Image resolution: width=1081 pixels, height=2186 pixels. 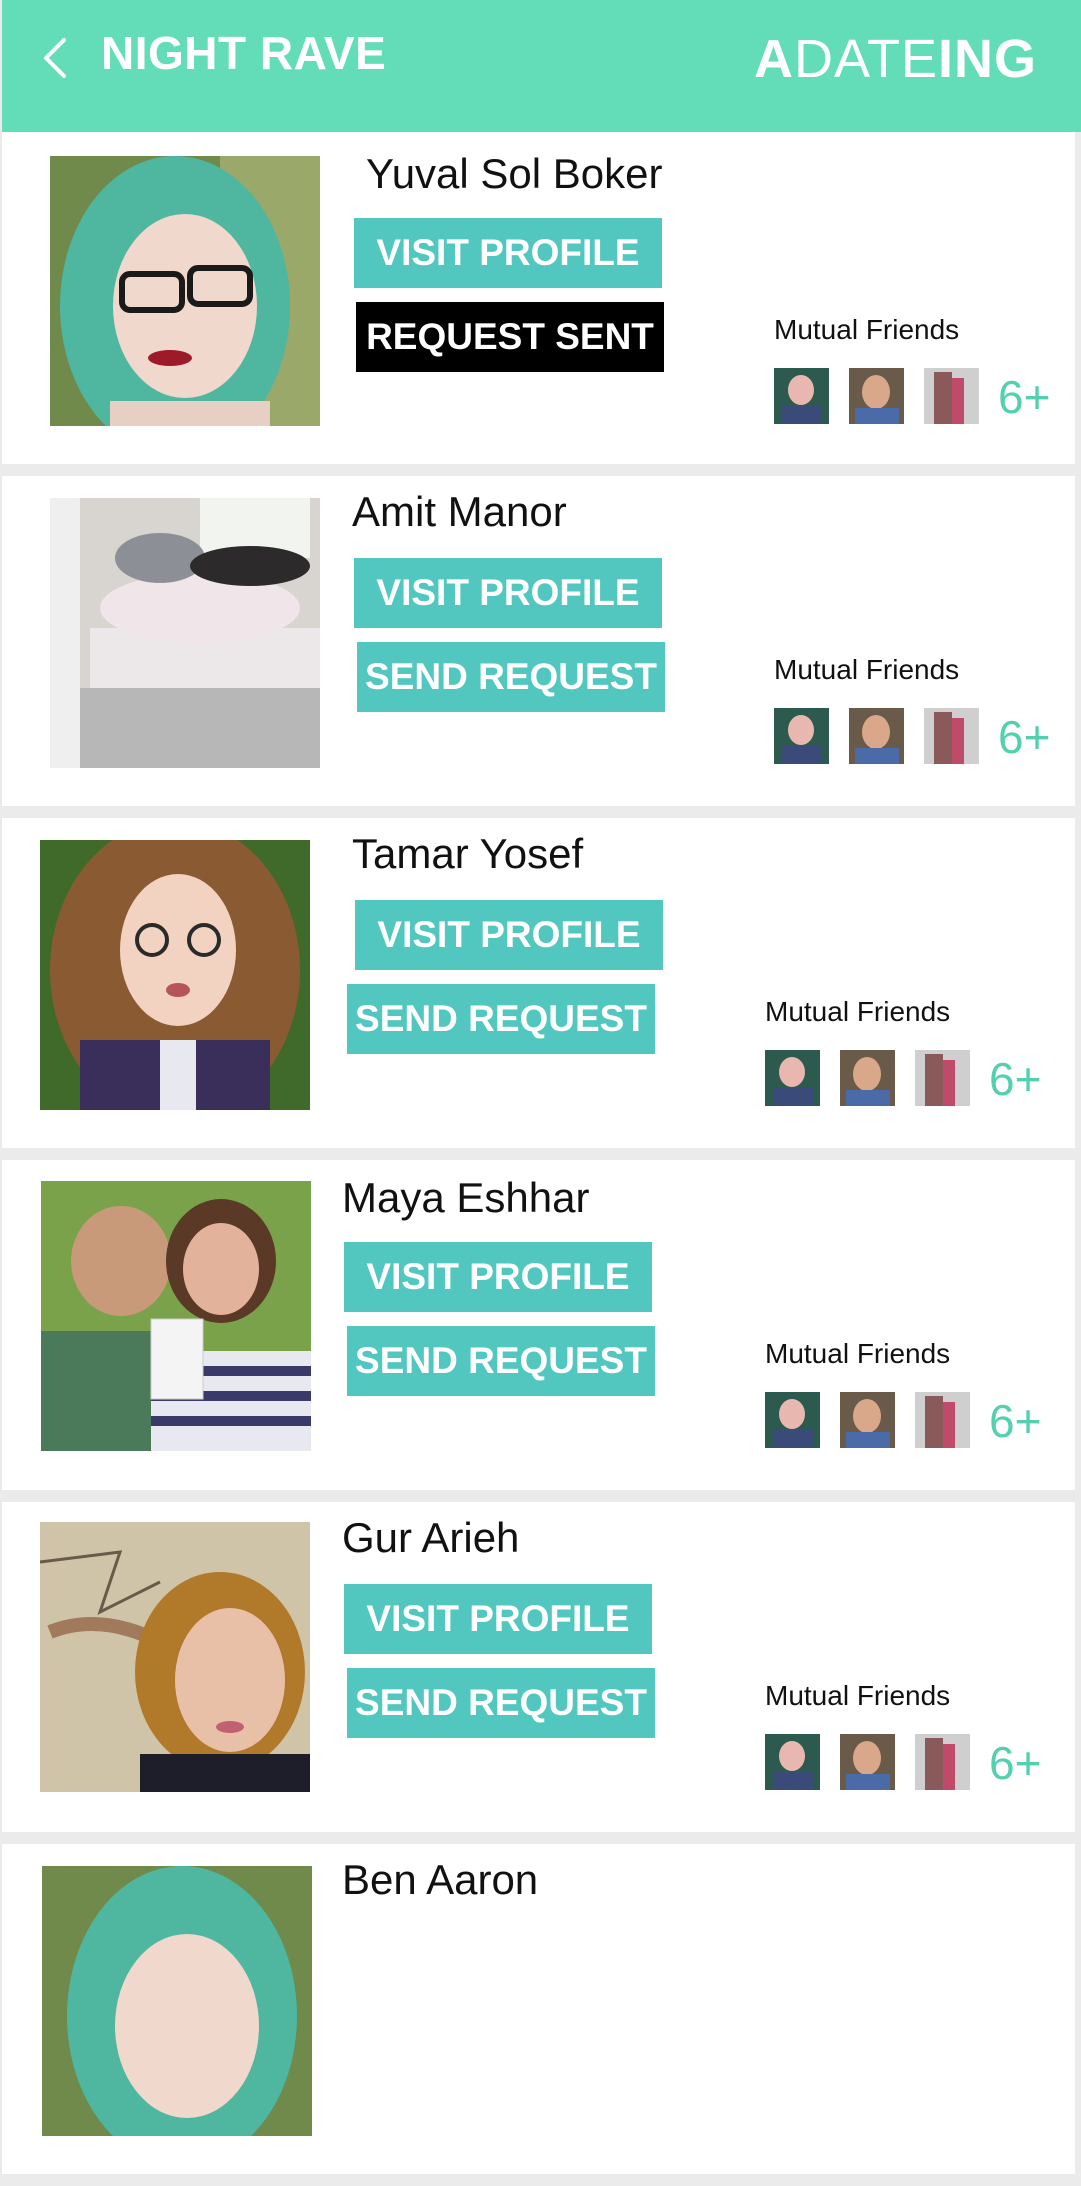 I want to click on person-name: Amit Manor, so click(x=459, y=511).